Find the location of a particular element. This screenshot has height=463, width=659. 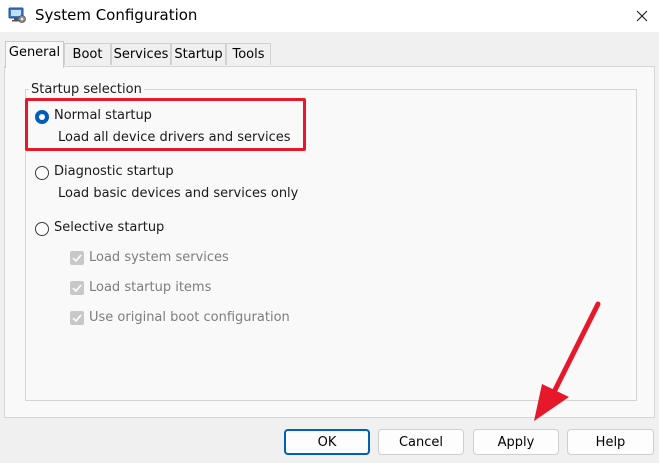

use-original-boot-config-checkbox is located at coordinates (77, 318).